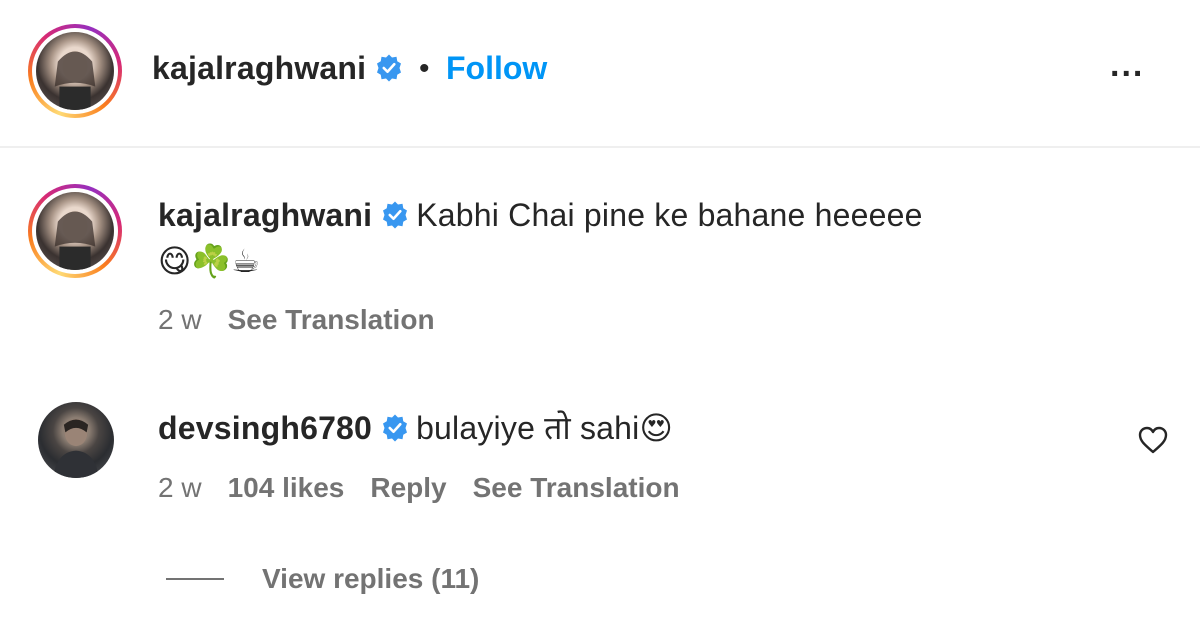 The width and height of the screenshot is (1200, 636). What do you see at coordinates (545, 428) in the screenshot?
I see `comment-text: bulayiye तो sahi😍` at bounding box center [545, 428].